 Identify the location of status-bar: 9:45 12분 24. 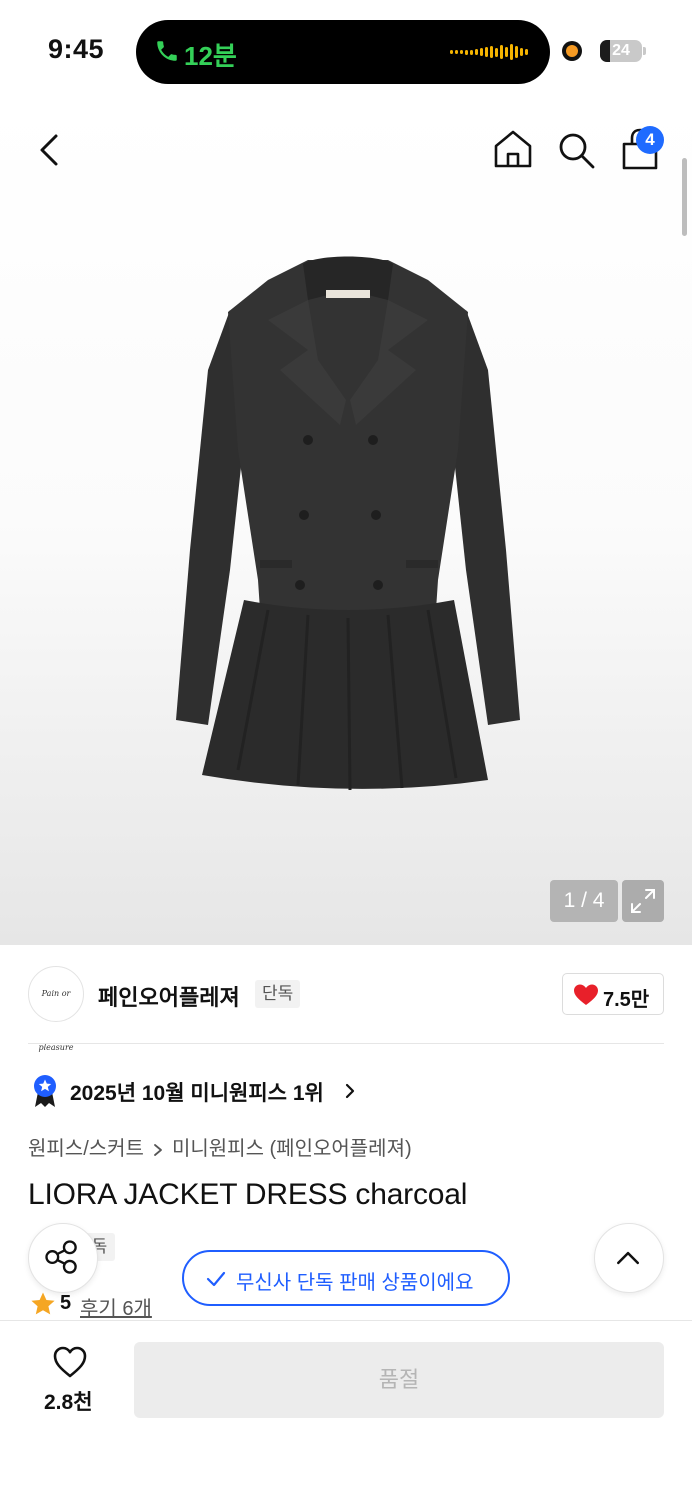
(346, 50).